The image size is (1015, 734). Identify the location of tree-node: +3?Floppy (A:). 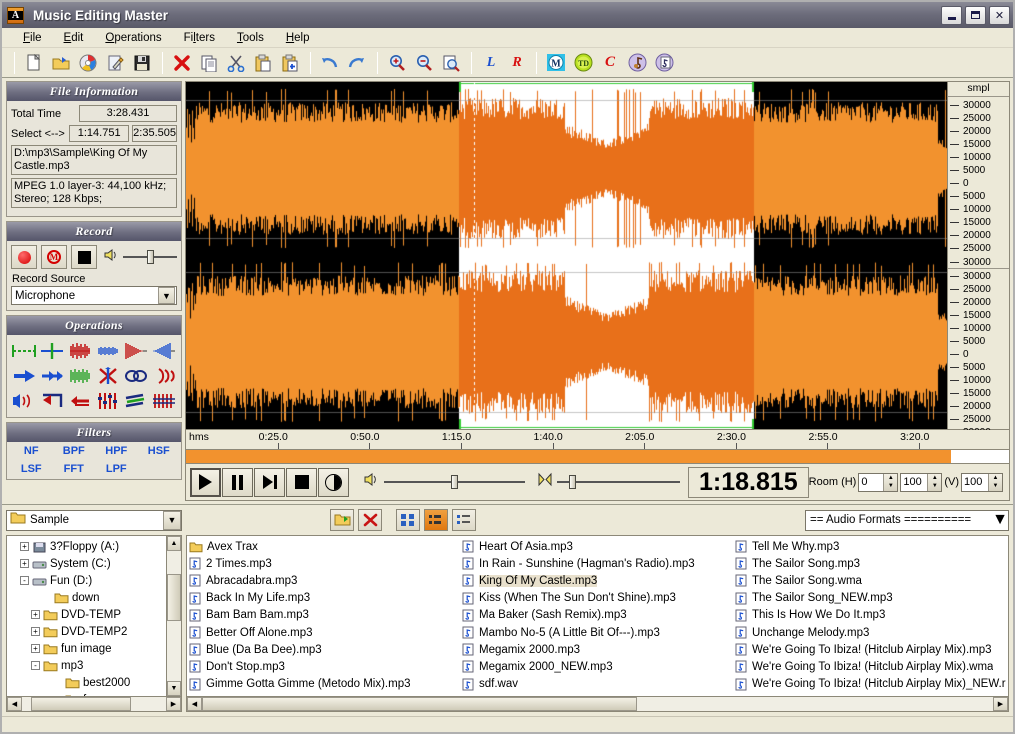
(87, 546).